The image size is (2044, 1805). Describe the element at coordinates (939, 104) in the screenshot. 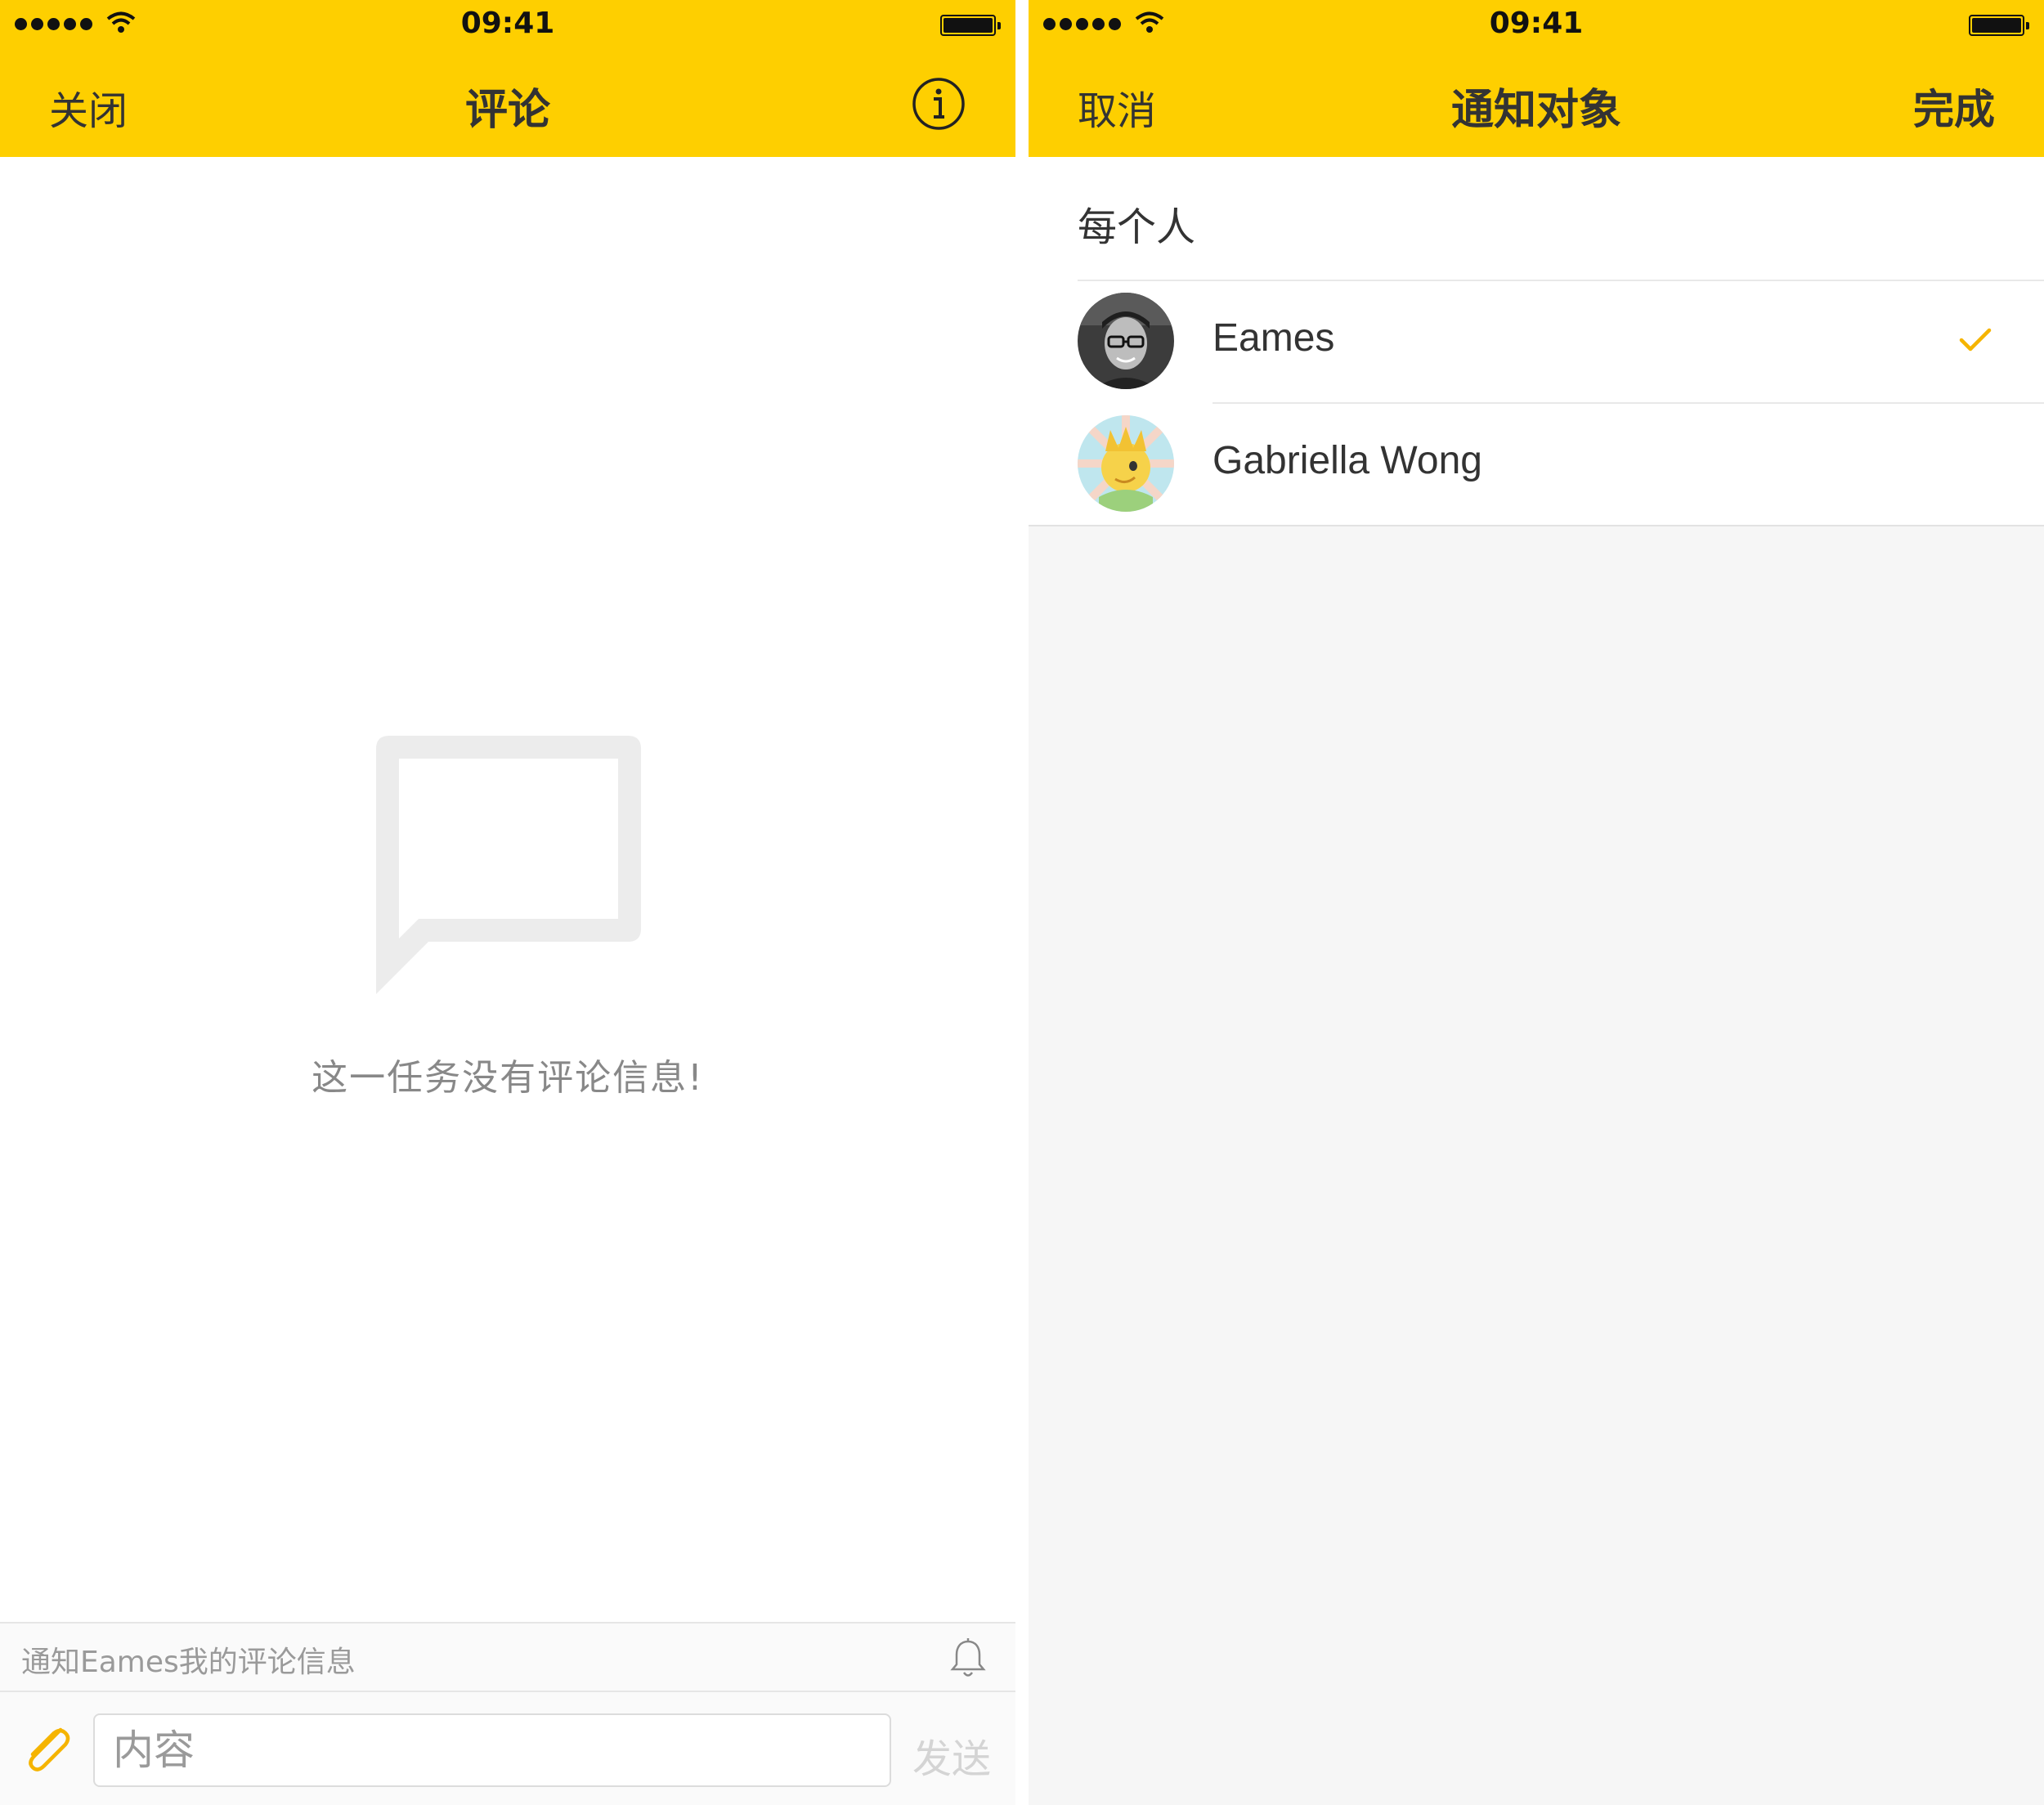

I see `info-circle-icon` at that location.